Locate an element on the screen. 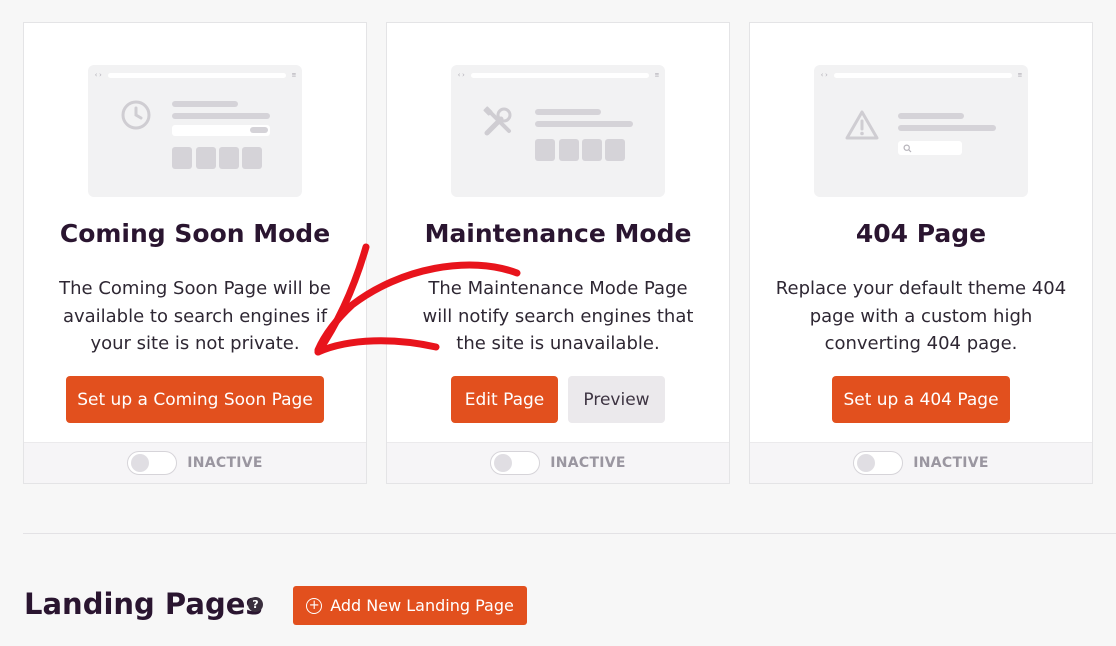 Image resolution: width=1116 pixels, height=646 pixels. 404-toggle is located at coordinates (878, 463).